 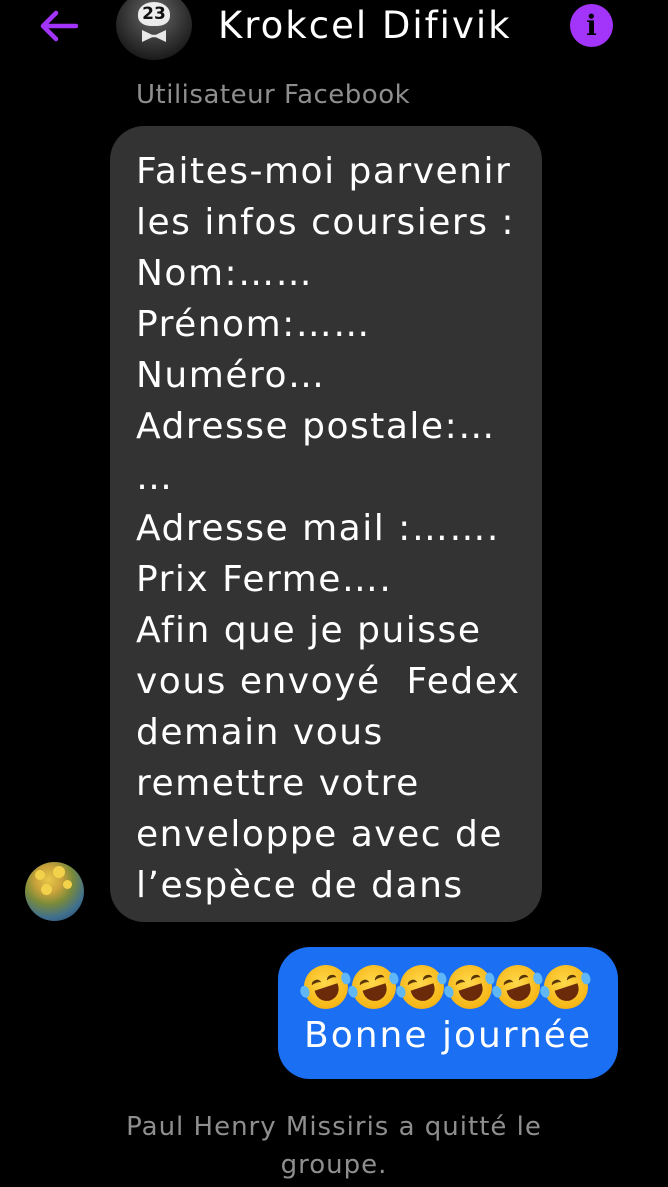 What do you see at coordinates (334, 1127) in the screenshot?
I see `system-notice-line: Paul Henry Missiris a quitté le` at bounding box center [334, 1127].